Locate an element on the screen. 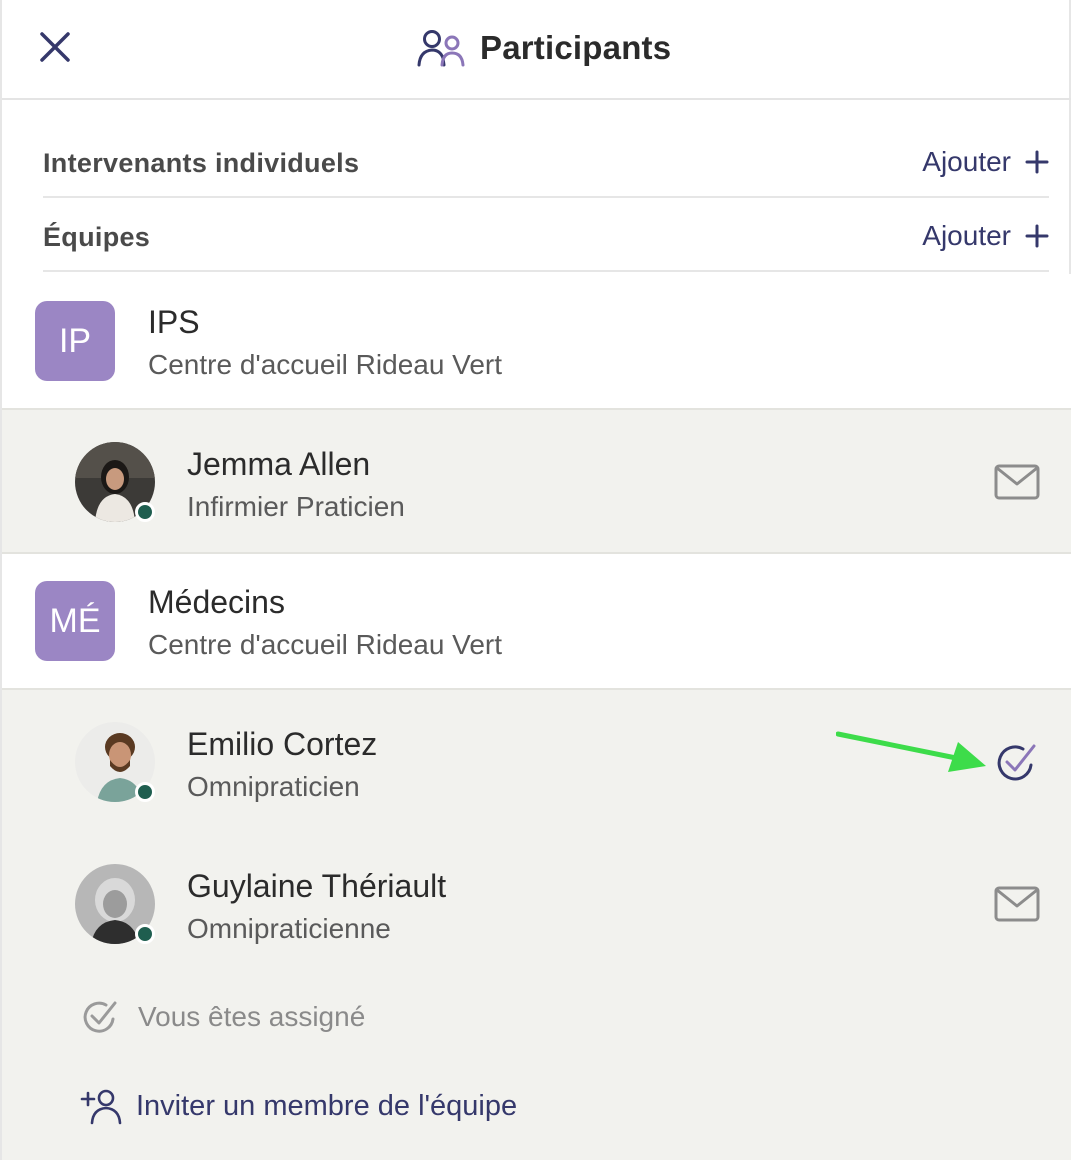 The image size is (1071, 1160). individuals-section-label: Intervenants individuels is located at coordinates (201, 163).